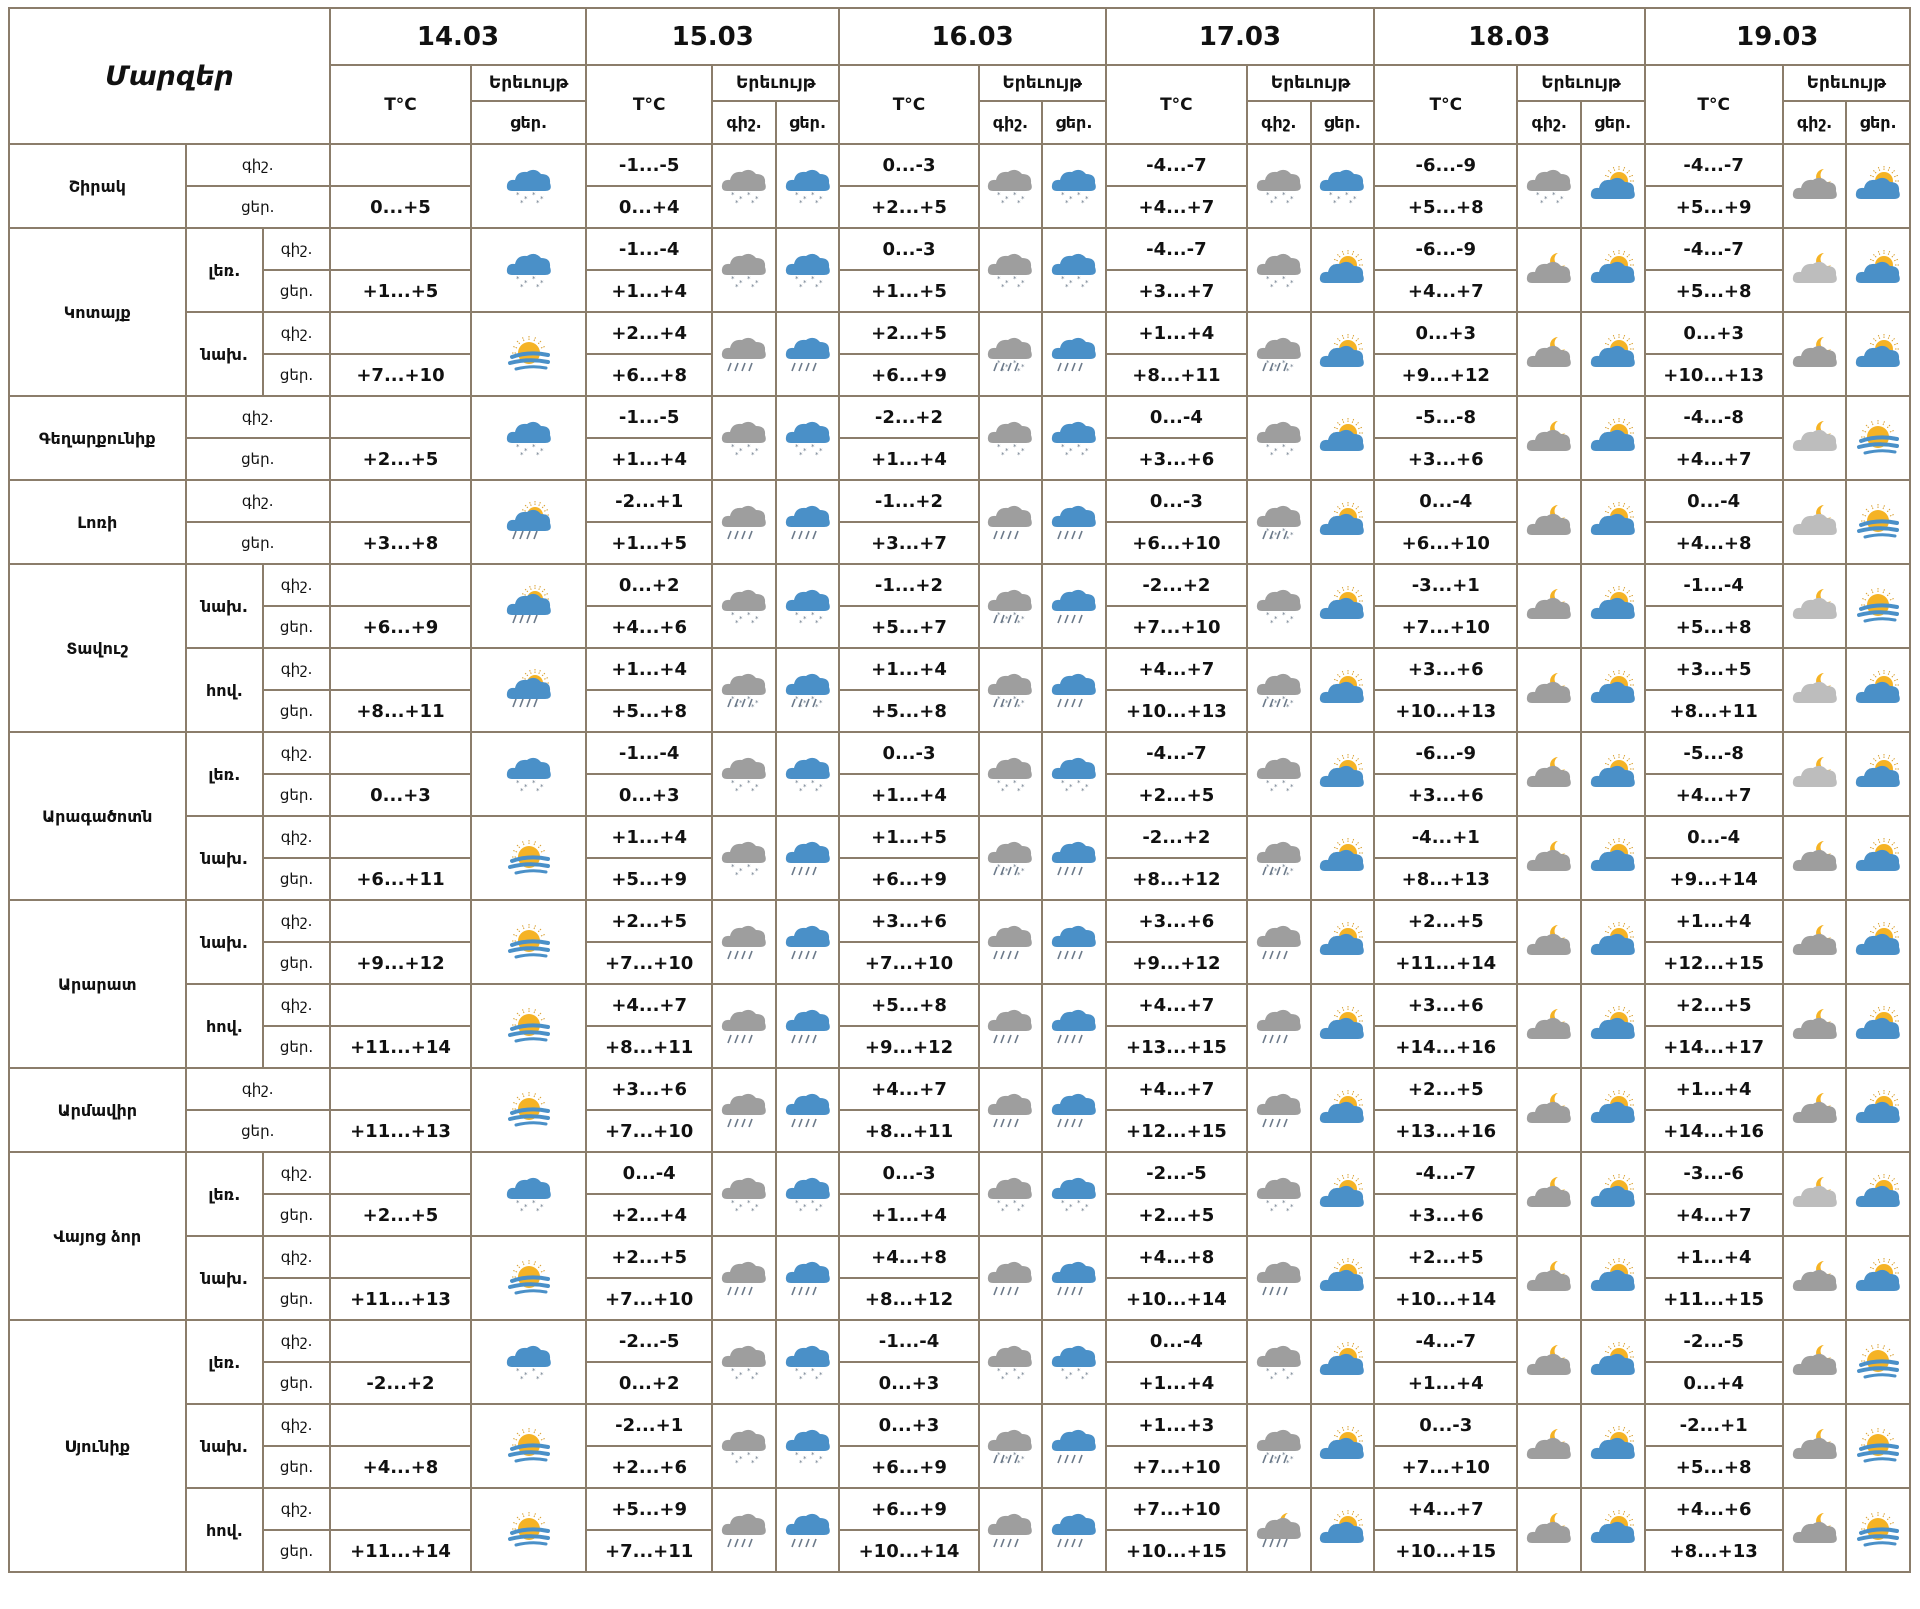 This screenshot has width=1920, height=1609. I want to click on subregion-name: նախ., so click(224, 1278).